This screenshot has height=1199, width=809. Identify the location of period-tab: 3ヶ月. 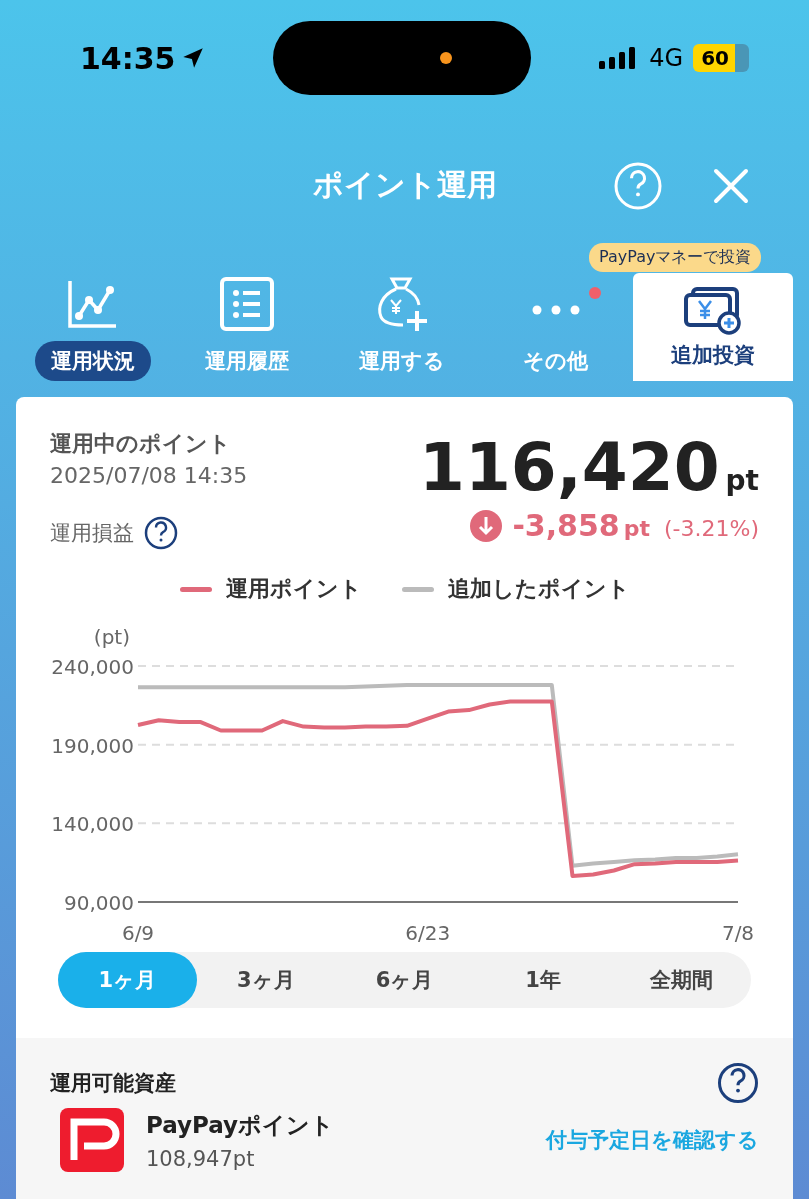
(266, 980).